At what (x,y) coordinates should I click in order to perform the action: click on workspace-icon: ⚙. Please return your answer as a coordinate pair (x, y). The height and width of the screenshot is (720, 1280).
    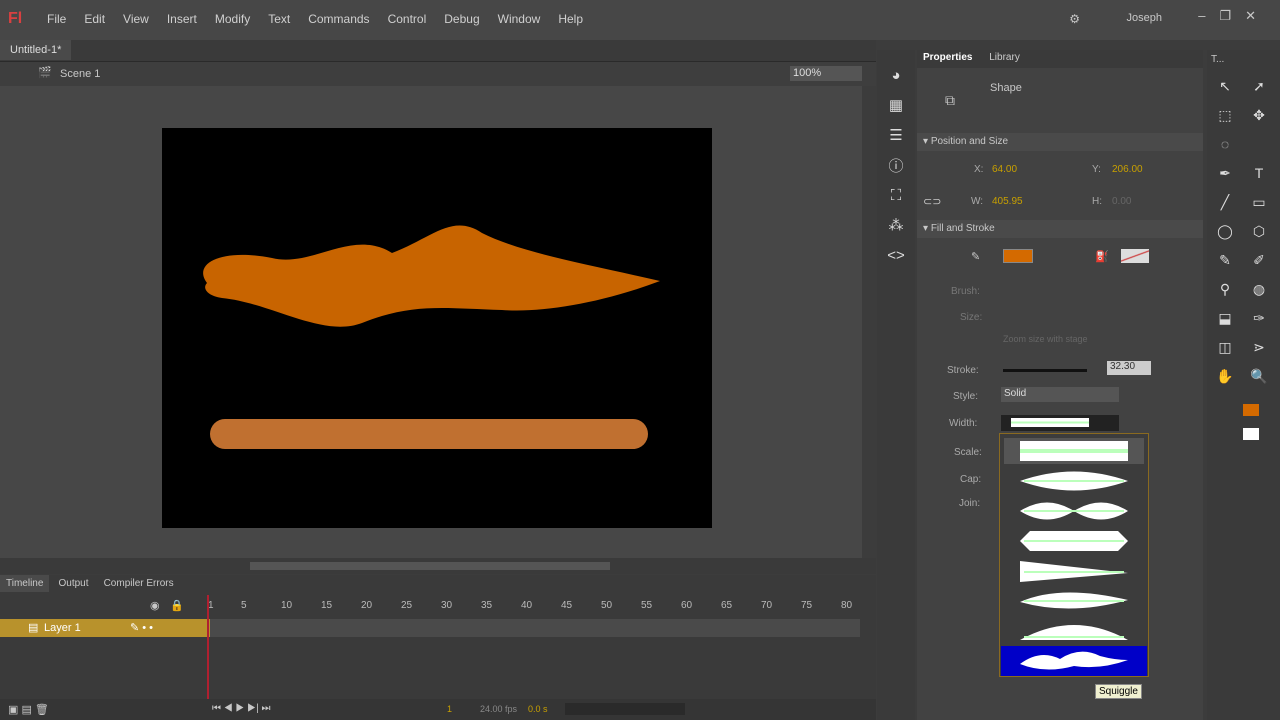
    Looking at the image, I should click on (1074, 19).